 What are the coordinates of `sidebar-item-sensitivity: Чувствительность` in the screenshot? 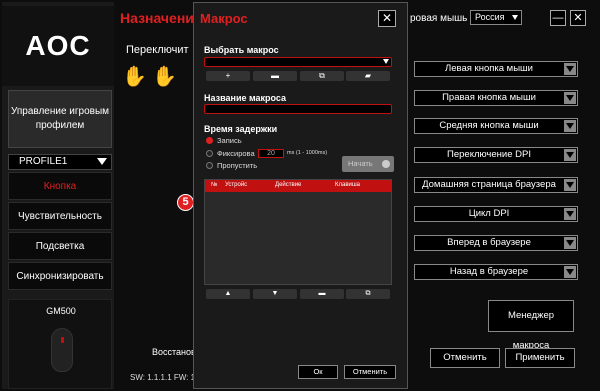 It's located at (60, 216).